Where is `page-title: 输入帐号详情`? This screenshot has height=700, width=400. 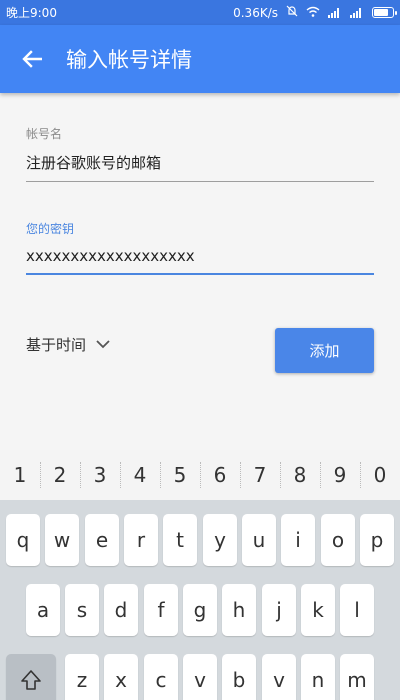
page-title: 输入帐号详情 is located at coordinates (129, 60).